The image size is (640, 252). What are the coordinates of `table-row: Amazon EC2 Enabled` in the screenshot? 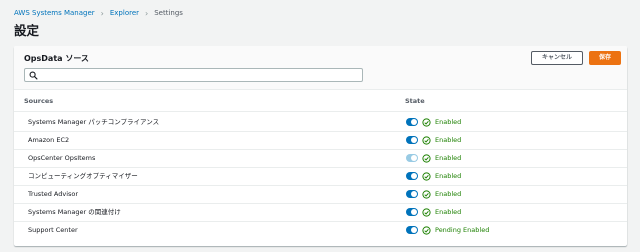 It's located at (320, 141).